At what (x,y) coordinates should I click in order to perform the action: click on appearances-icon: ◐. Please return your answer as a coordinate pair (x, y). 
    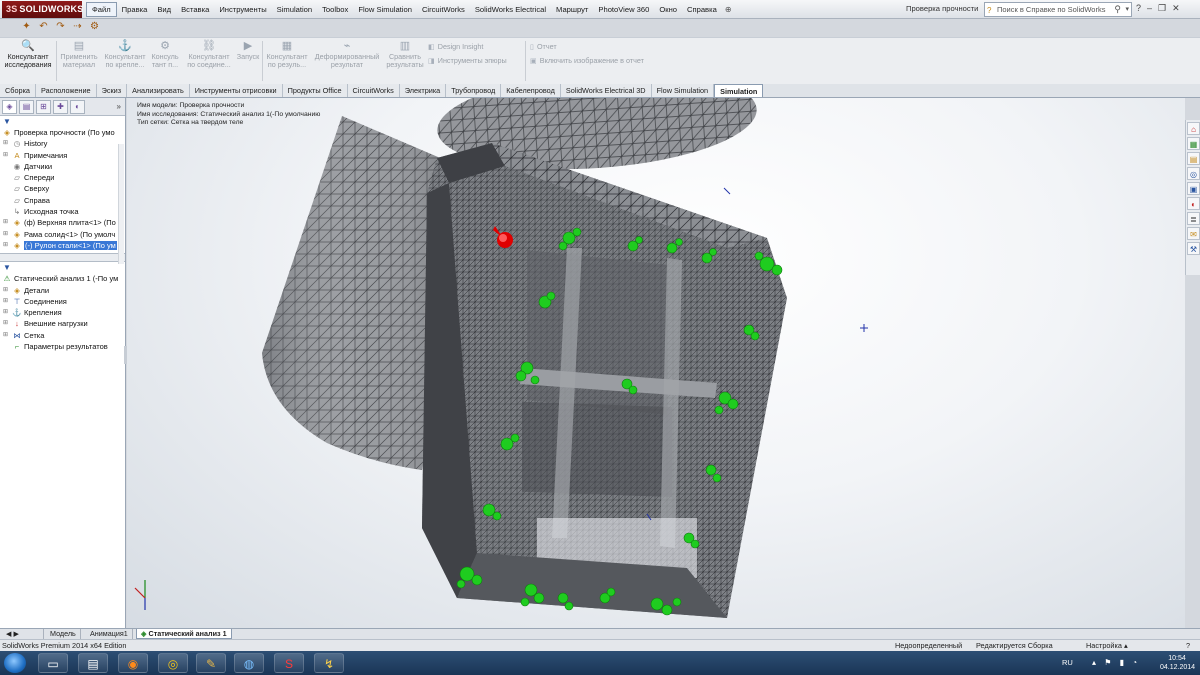
    Looking at the image, I should click on (1193, 203).